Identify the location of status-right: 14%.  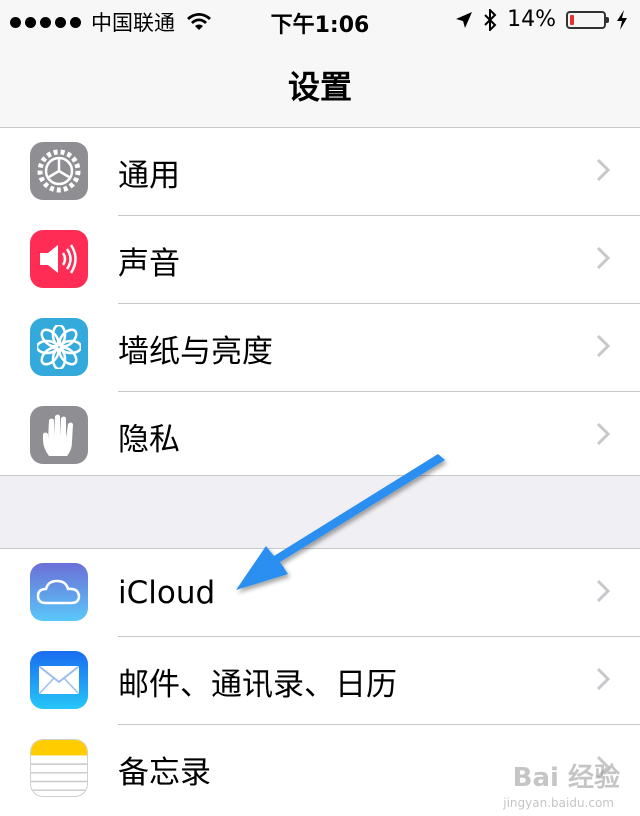
(541, 19).